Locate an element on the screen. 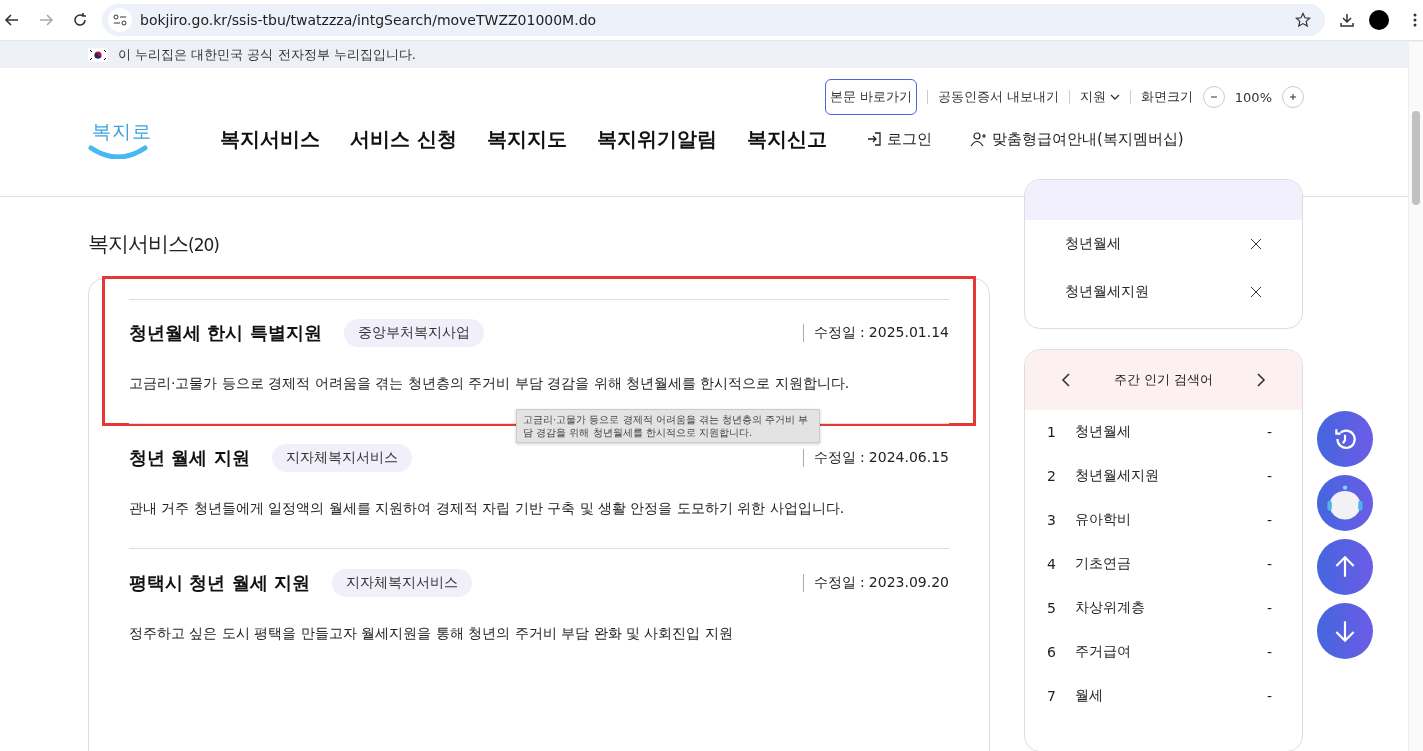 This screenshot has height=751, width=1423. recent-search-item: 청년월세지원 is located at coordinates (1107, 292).